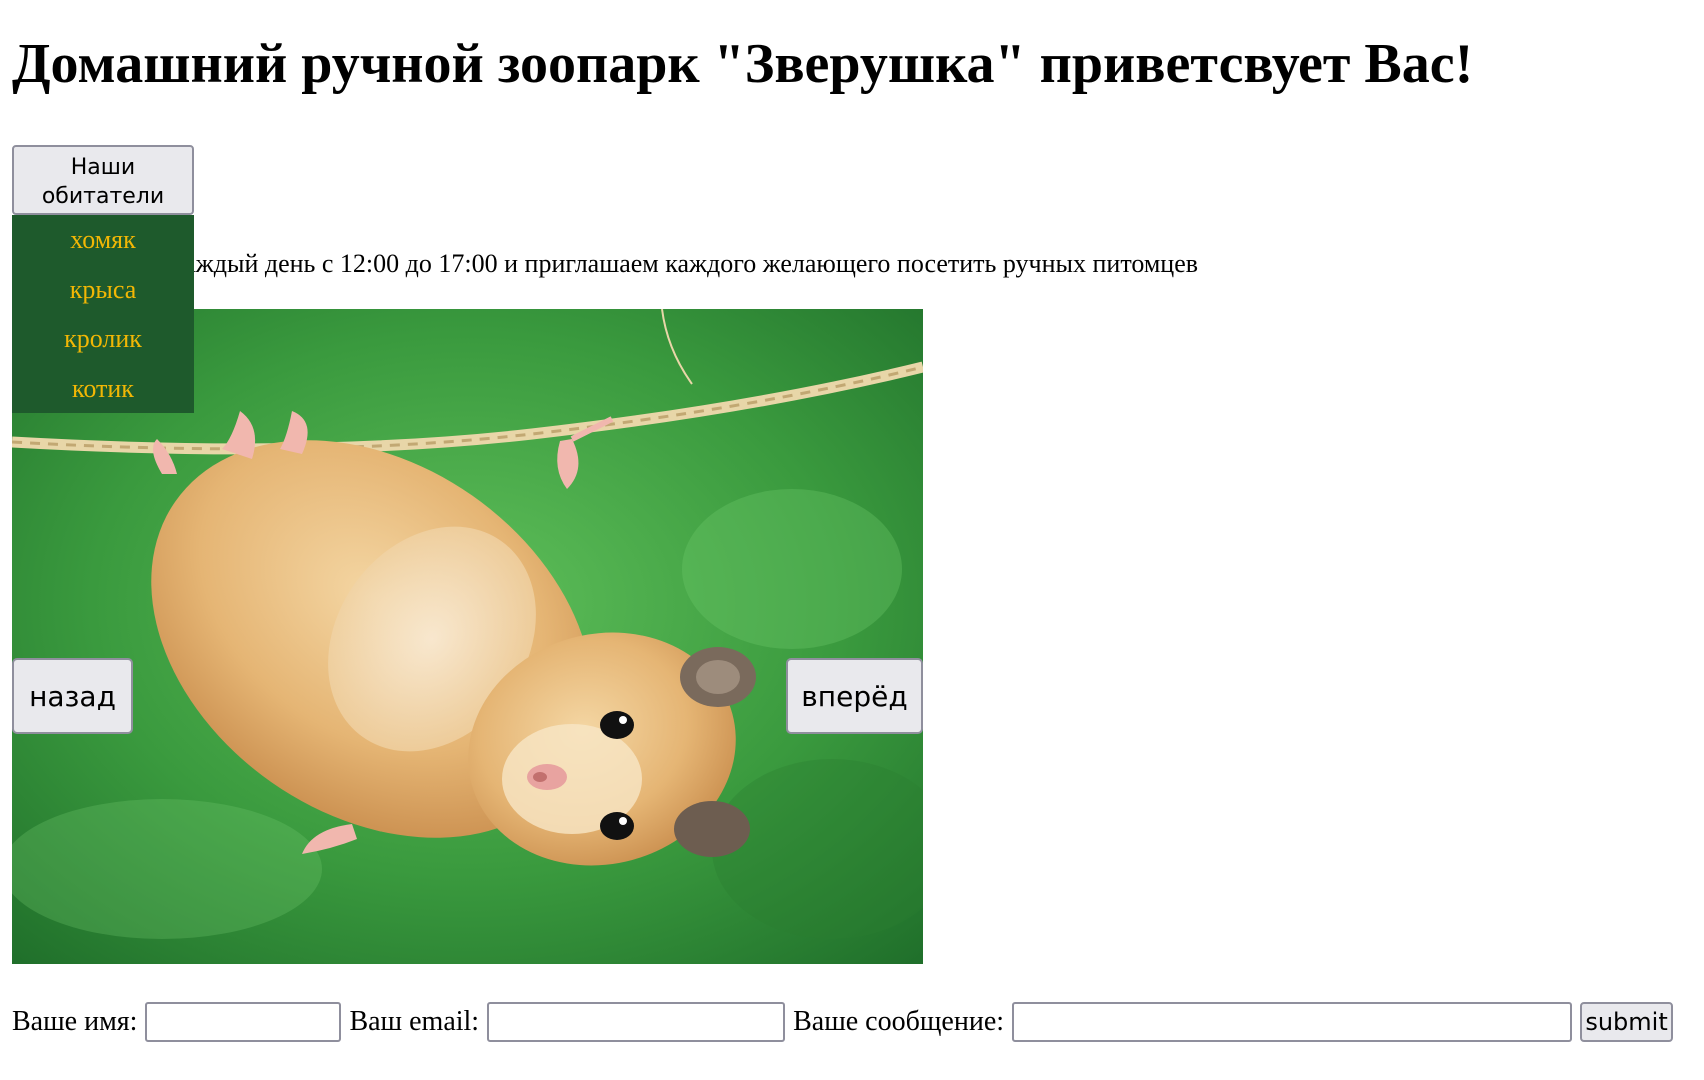 The image size is (1704, 1080). I want to click on inhabitants-menu-button: Наши обитатели, so click(103, 180).